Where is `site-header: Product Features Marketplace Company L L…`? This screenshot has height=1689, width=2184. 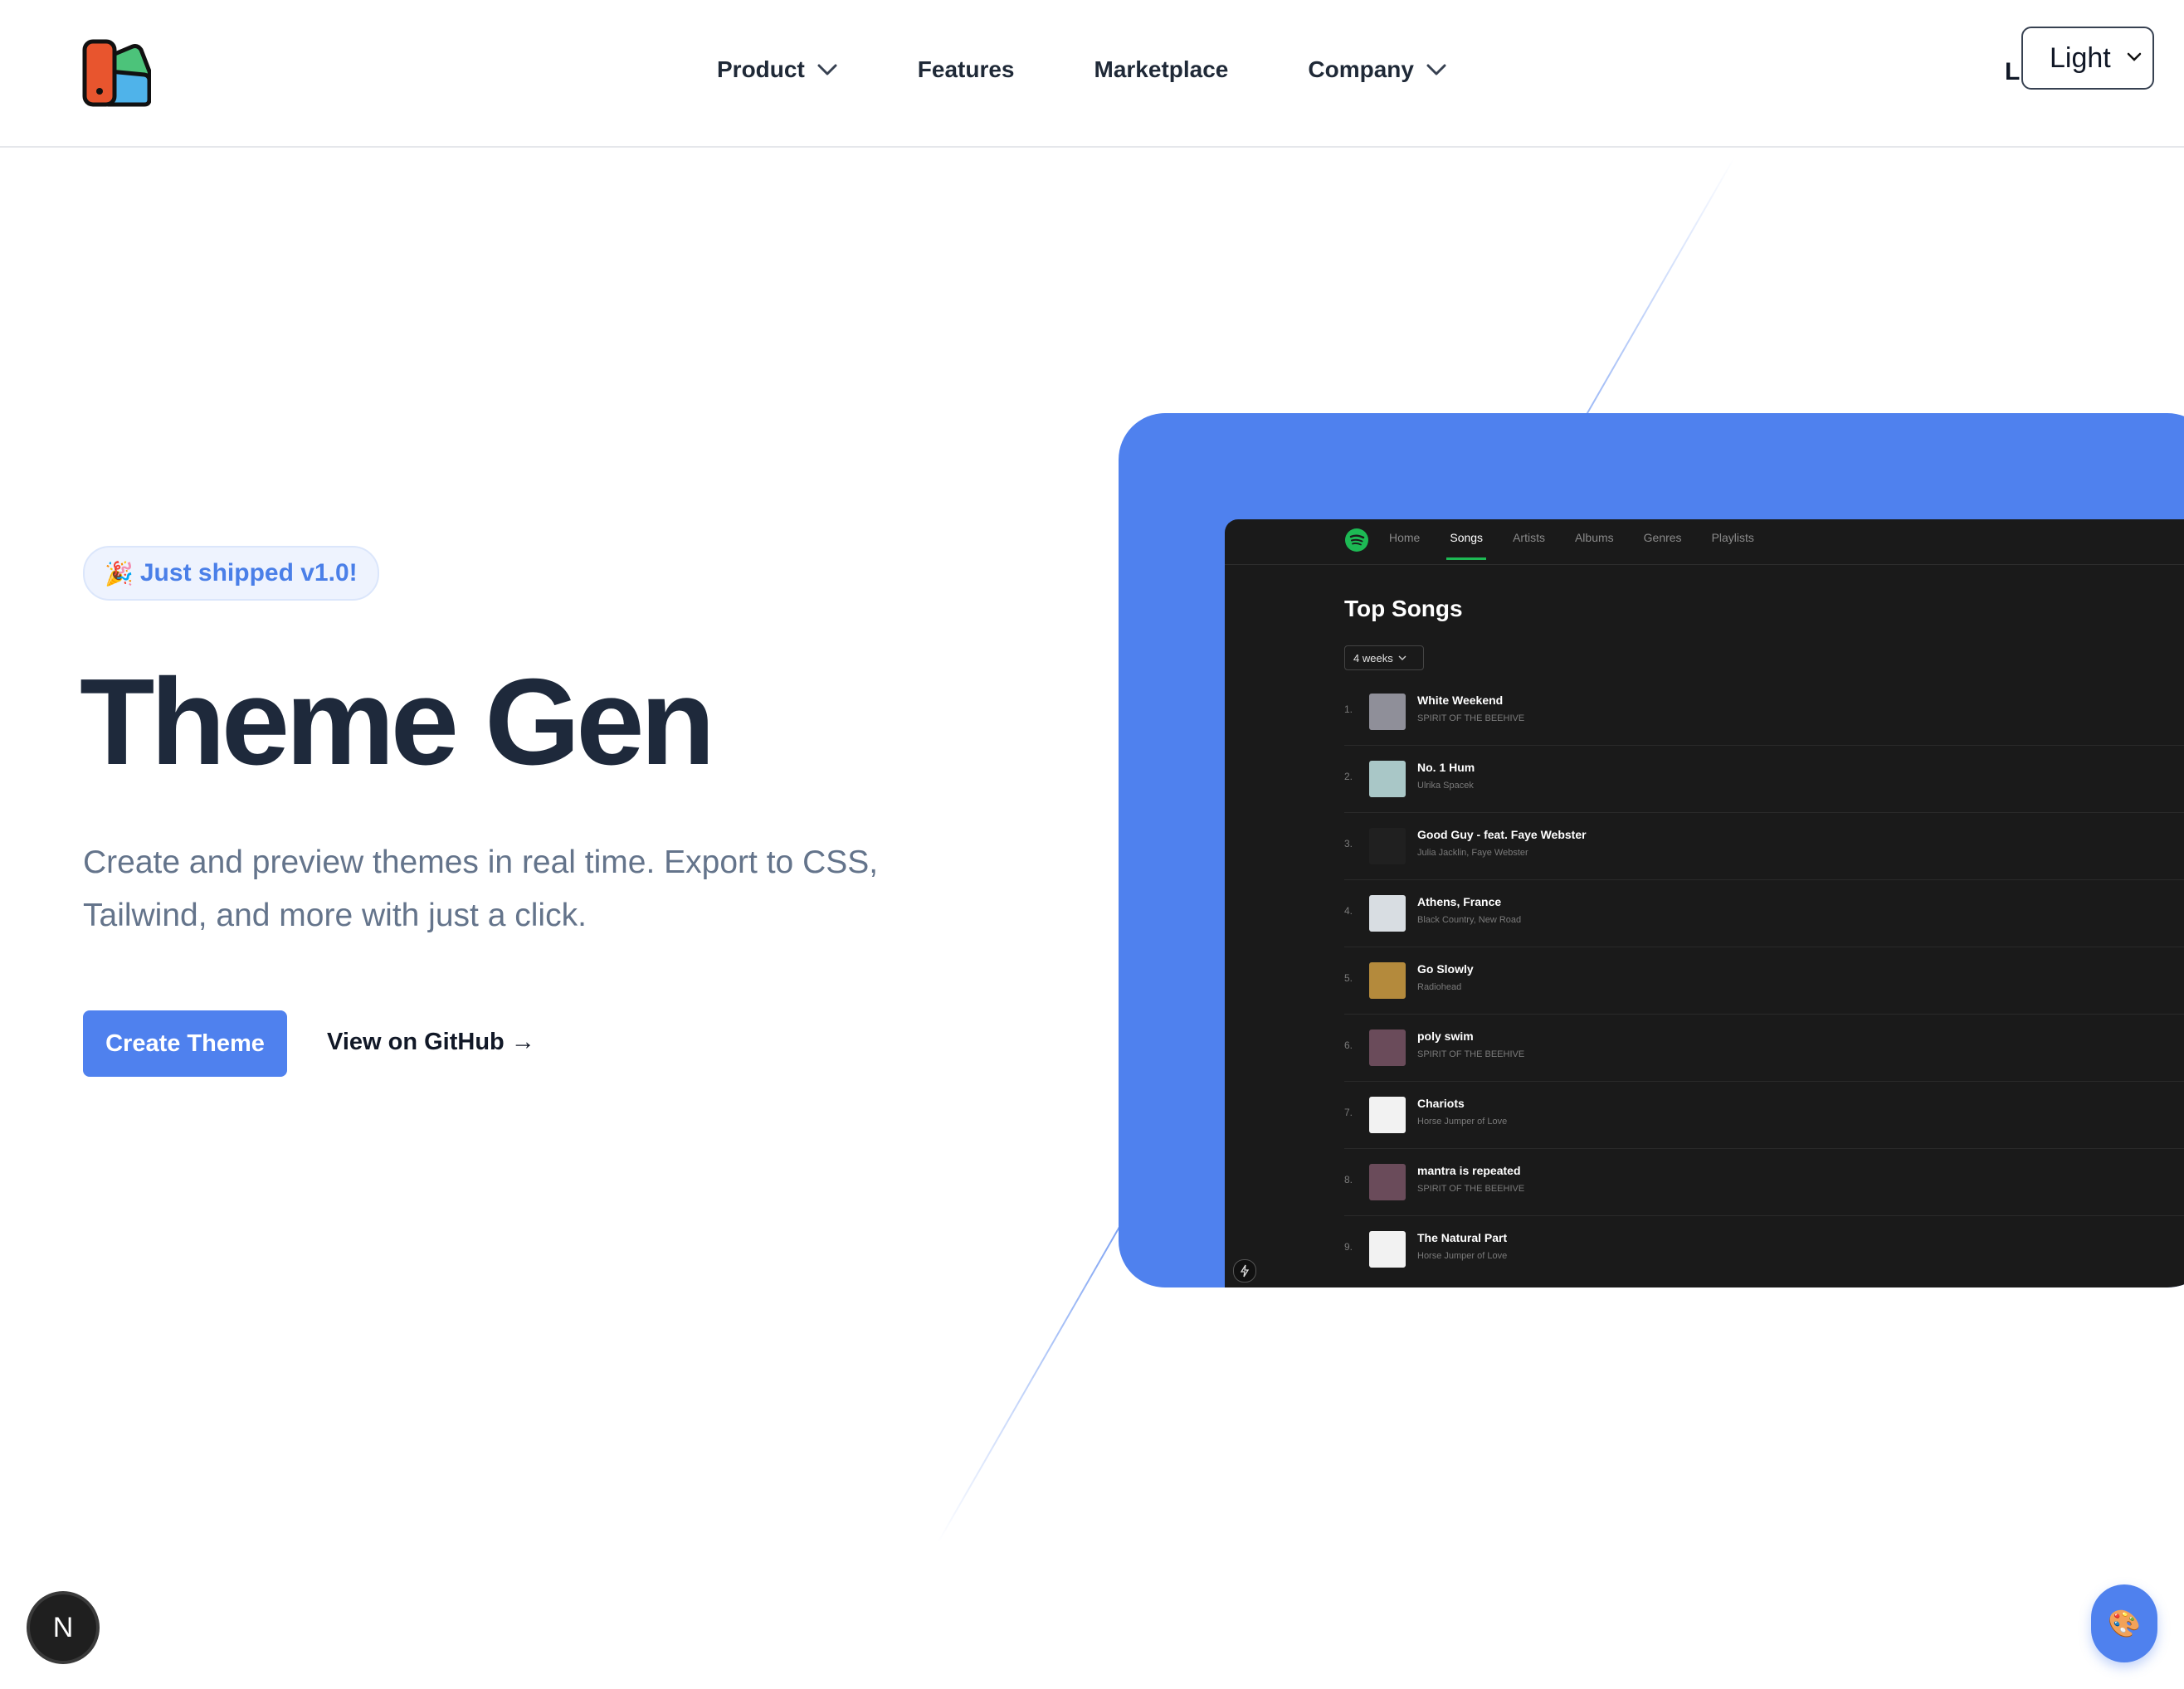 site-header: Product Features Marketplace Company L L… is located at coordinates (1092, 74).